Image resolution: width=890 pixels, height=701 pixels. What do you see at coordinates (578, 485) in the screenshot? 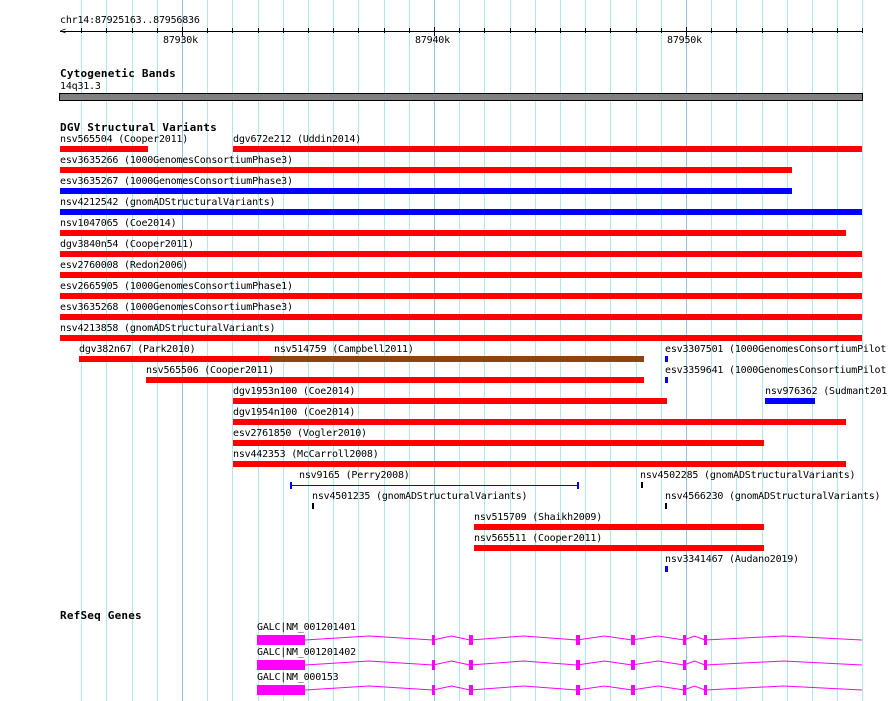
I see `variant-end-cap` at bounding box center [578, 485].